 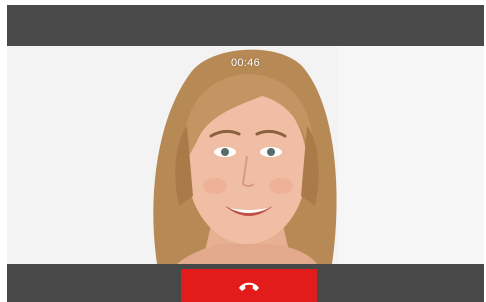 I want to click on end-call-button, so click(x=249, y=285).